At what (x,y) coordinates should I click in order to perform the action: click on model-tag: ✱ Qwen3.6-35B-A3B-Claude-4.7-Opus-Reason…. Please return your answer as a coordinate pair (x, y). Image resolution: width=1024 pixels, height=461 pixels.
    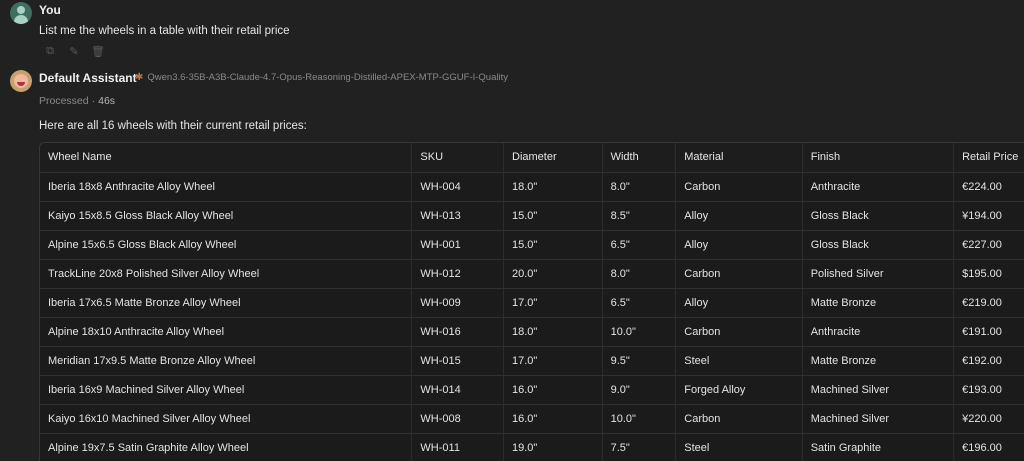
    Looking at the image, I should click on (321, 77).